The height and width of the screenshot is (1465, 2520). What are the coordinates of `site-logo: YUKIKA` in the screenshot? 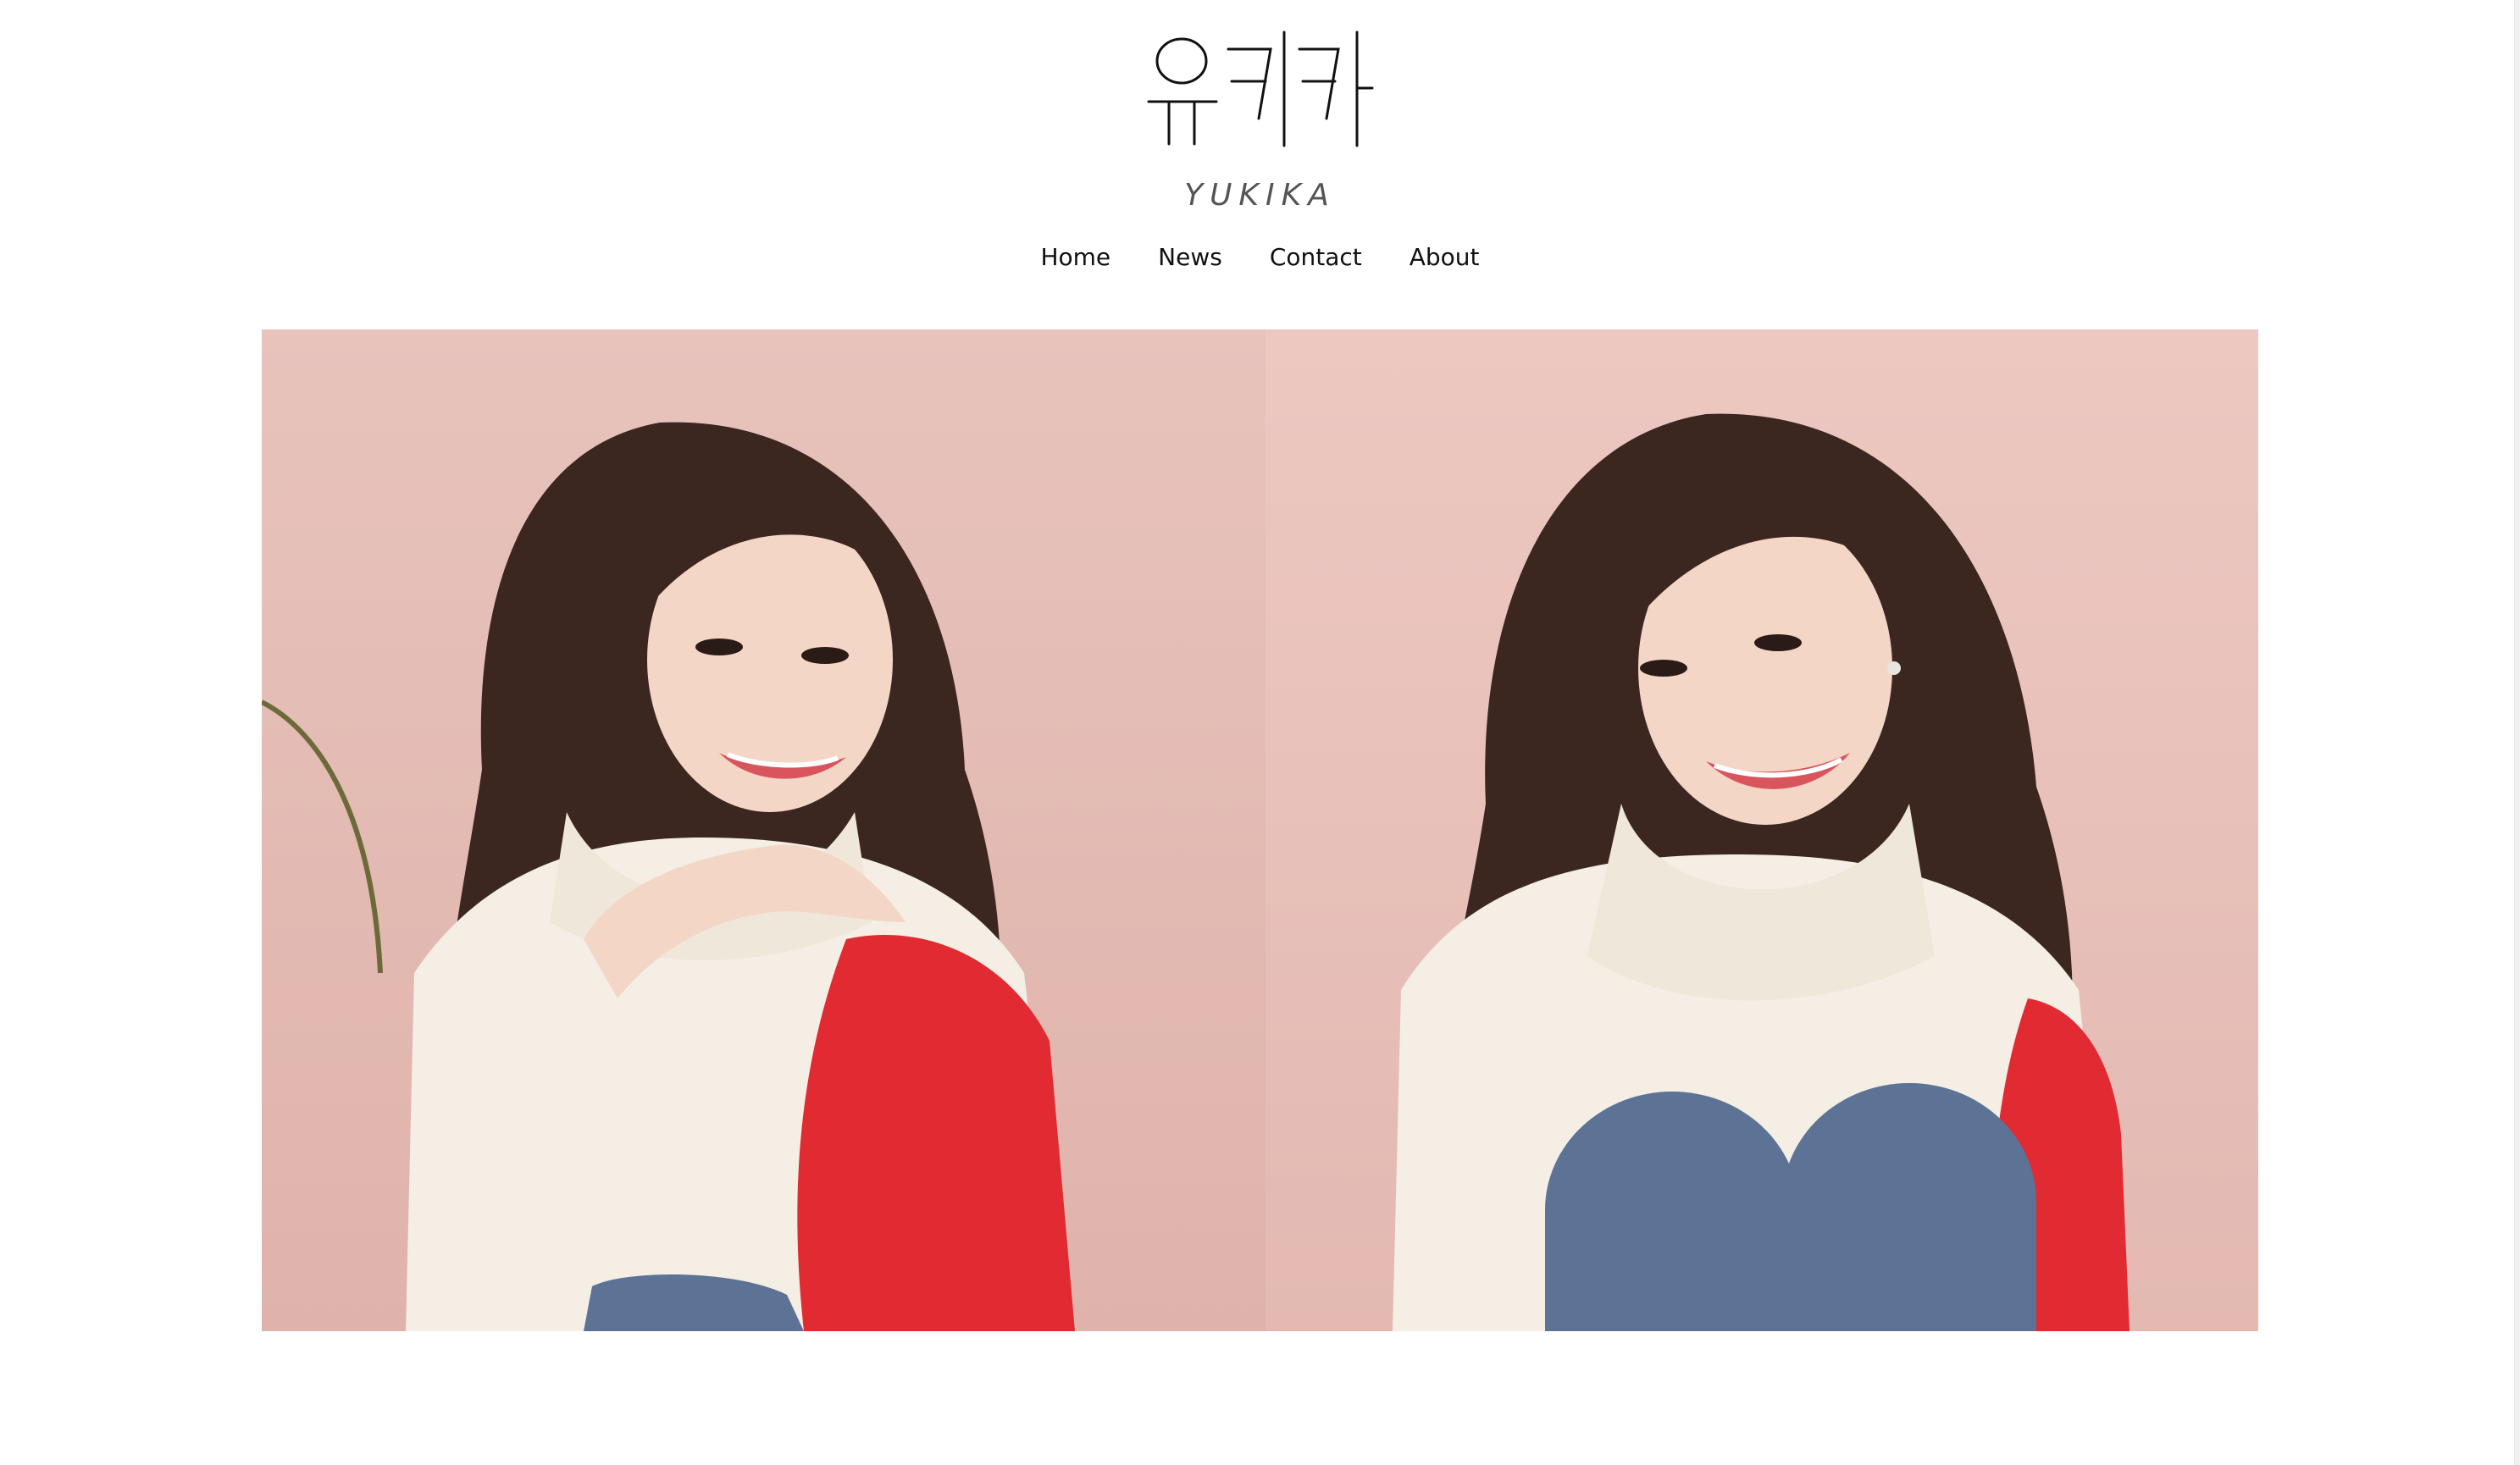 It's located at (1260, 119).